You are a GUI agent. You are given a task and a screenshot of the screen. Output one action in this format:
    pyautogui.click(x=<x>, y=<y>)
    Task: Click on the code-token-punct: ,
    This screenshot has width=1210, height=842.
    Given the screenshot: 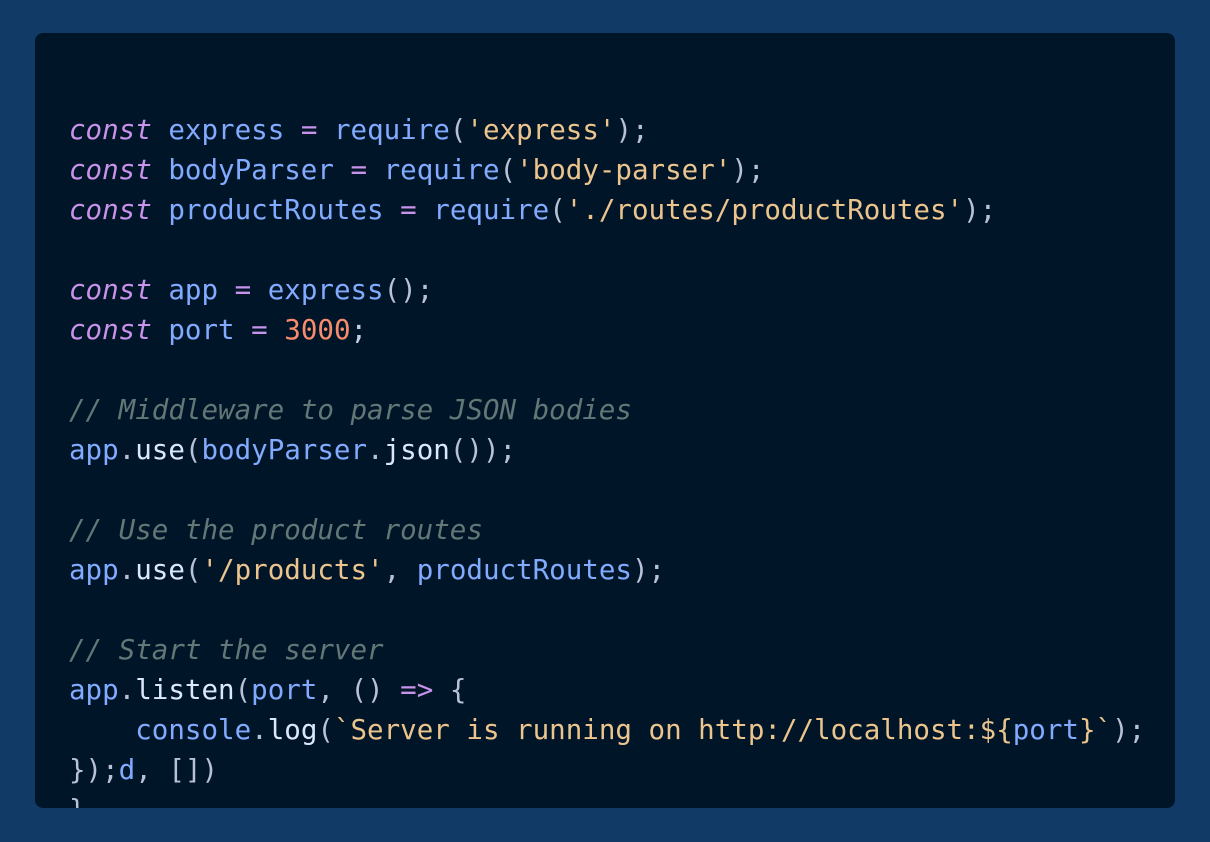 What is the action you would take?
    pyautogui.click(x=400, y=570)
    